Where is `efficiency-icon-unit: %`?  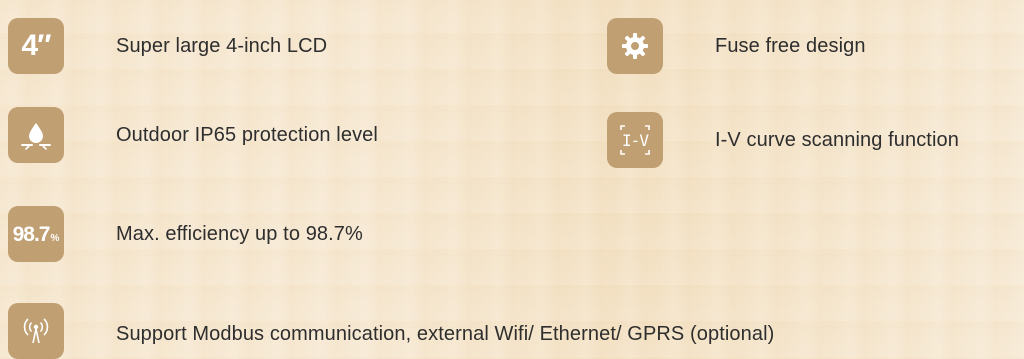
efficiency-icon-unit: % is located at coordinates (55, 238).